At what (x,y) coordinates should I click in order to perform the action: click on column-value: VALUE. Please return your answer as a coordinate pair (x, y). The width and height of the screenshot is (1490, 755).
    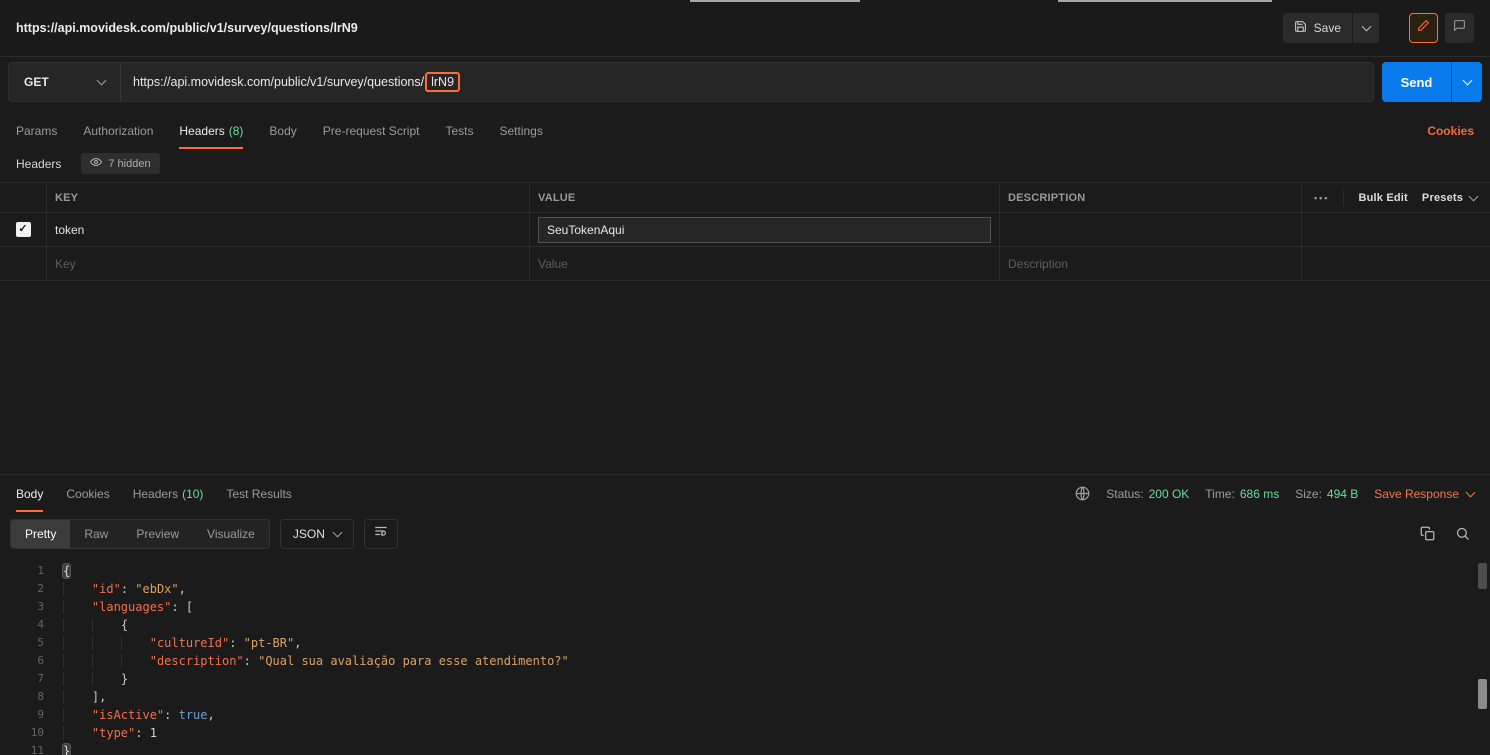
    Looking at the image, I should click on (765, 197).